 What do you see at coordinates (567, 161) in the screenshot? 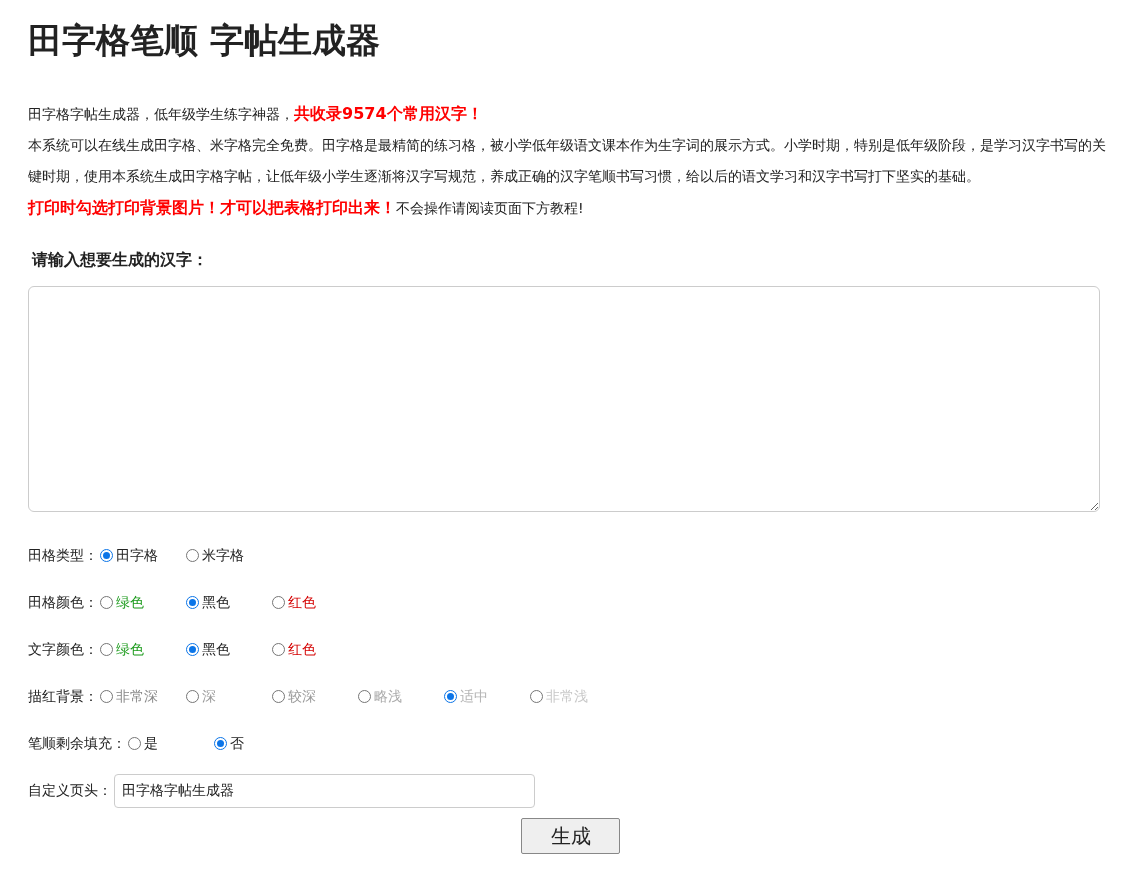
I see `intro-paragraph: 本系统可以在线生成田字格、米字格完全免费。田字格是最精简的练习格，被小学低年级语文课本作为生字词的展示方式。小学时期，特别是低年级阶段，是学习汉字书写的关键时期，使用本系统生成田字格字帖，让低年级小学生逐渐将汉字写规范，养成正确的汉字笔顺书写习惯，给以后的语文学习和汉字书写打下坚实的基础。` at bounding box center [567, 161].